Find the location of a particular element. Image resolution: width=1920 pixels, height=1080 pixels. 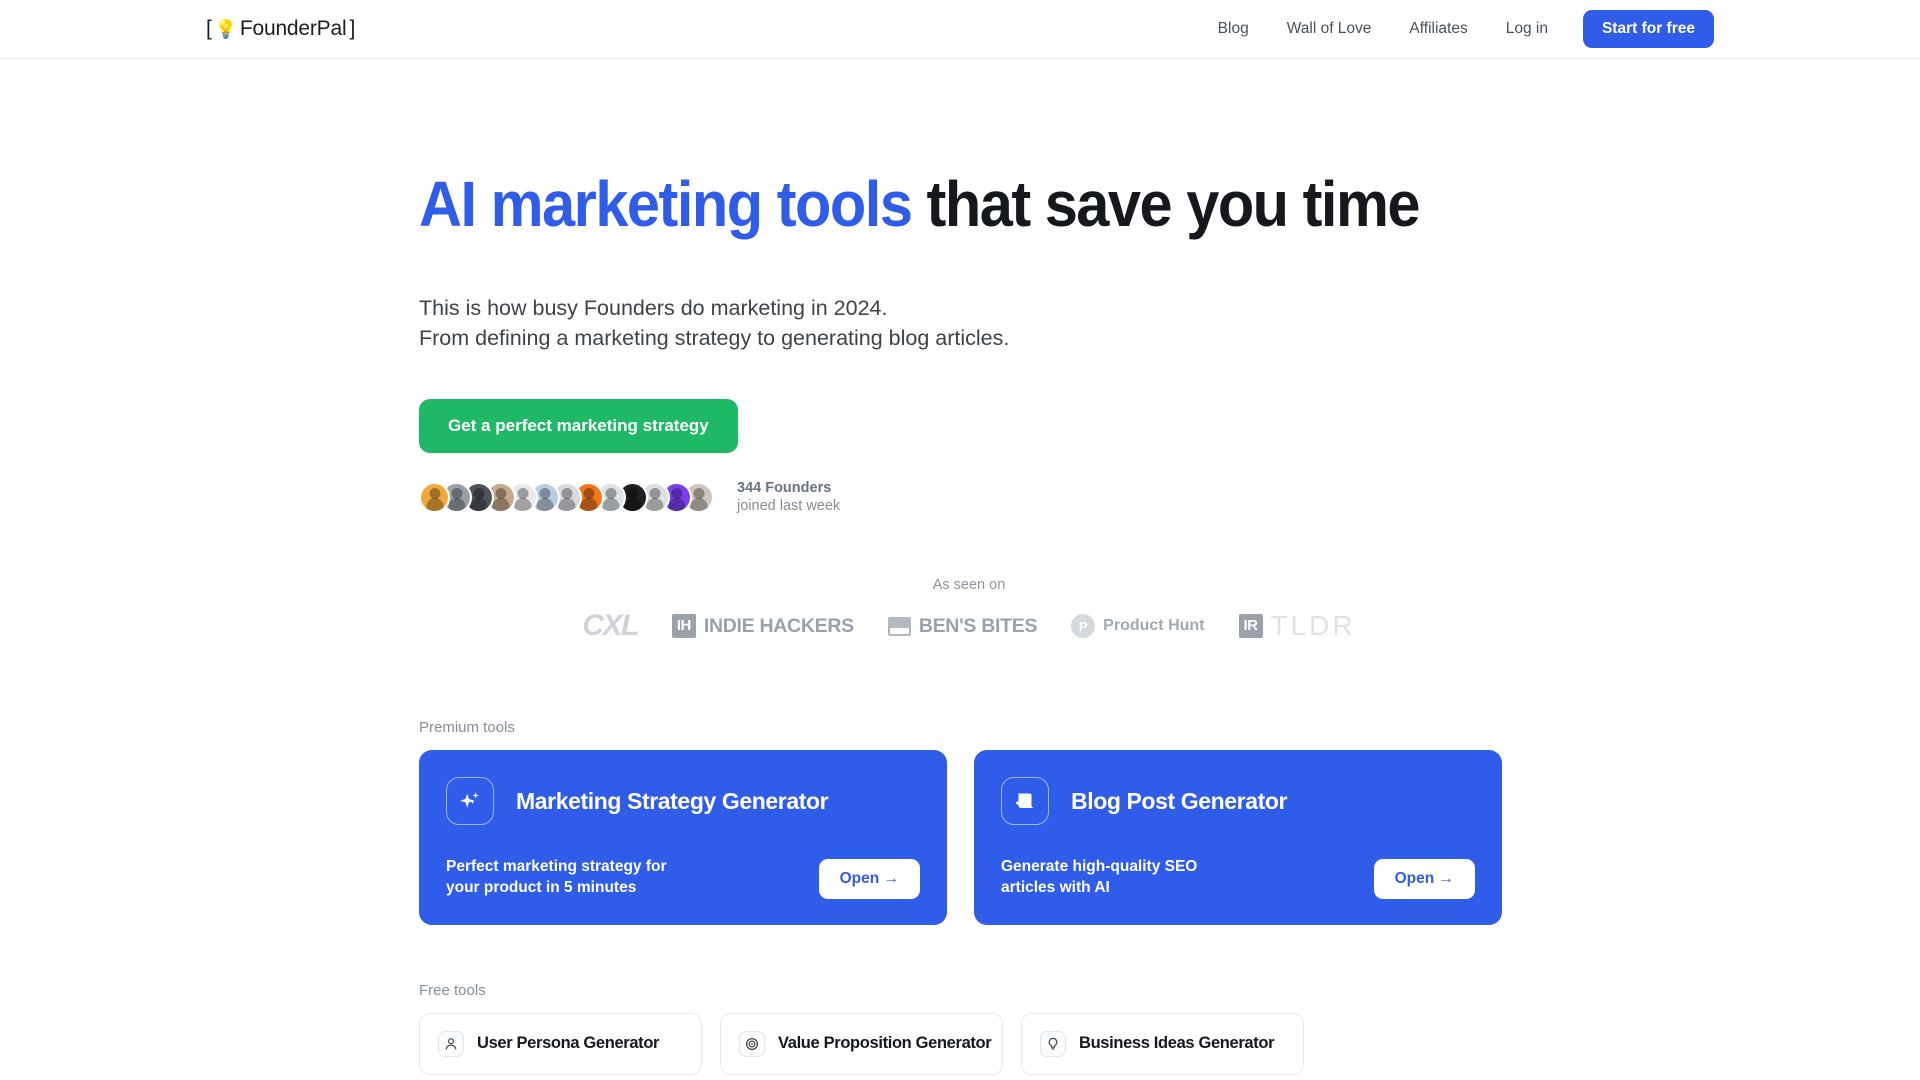

brand-logo: [ 💡 FounderPal ] is located at coordinates (280, 29).